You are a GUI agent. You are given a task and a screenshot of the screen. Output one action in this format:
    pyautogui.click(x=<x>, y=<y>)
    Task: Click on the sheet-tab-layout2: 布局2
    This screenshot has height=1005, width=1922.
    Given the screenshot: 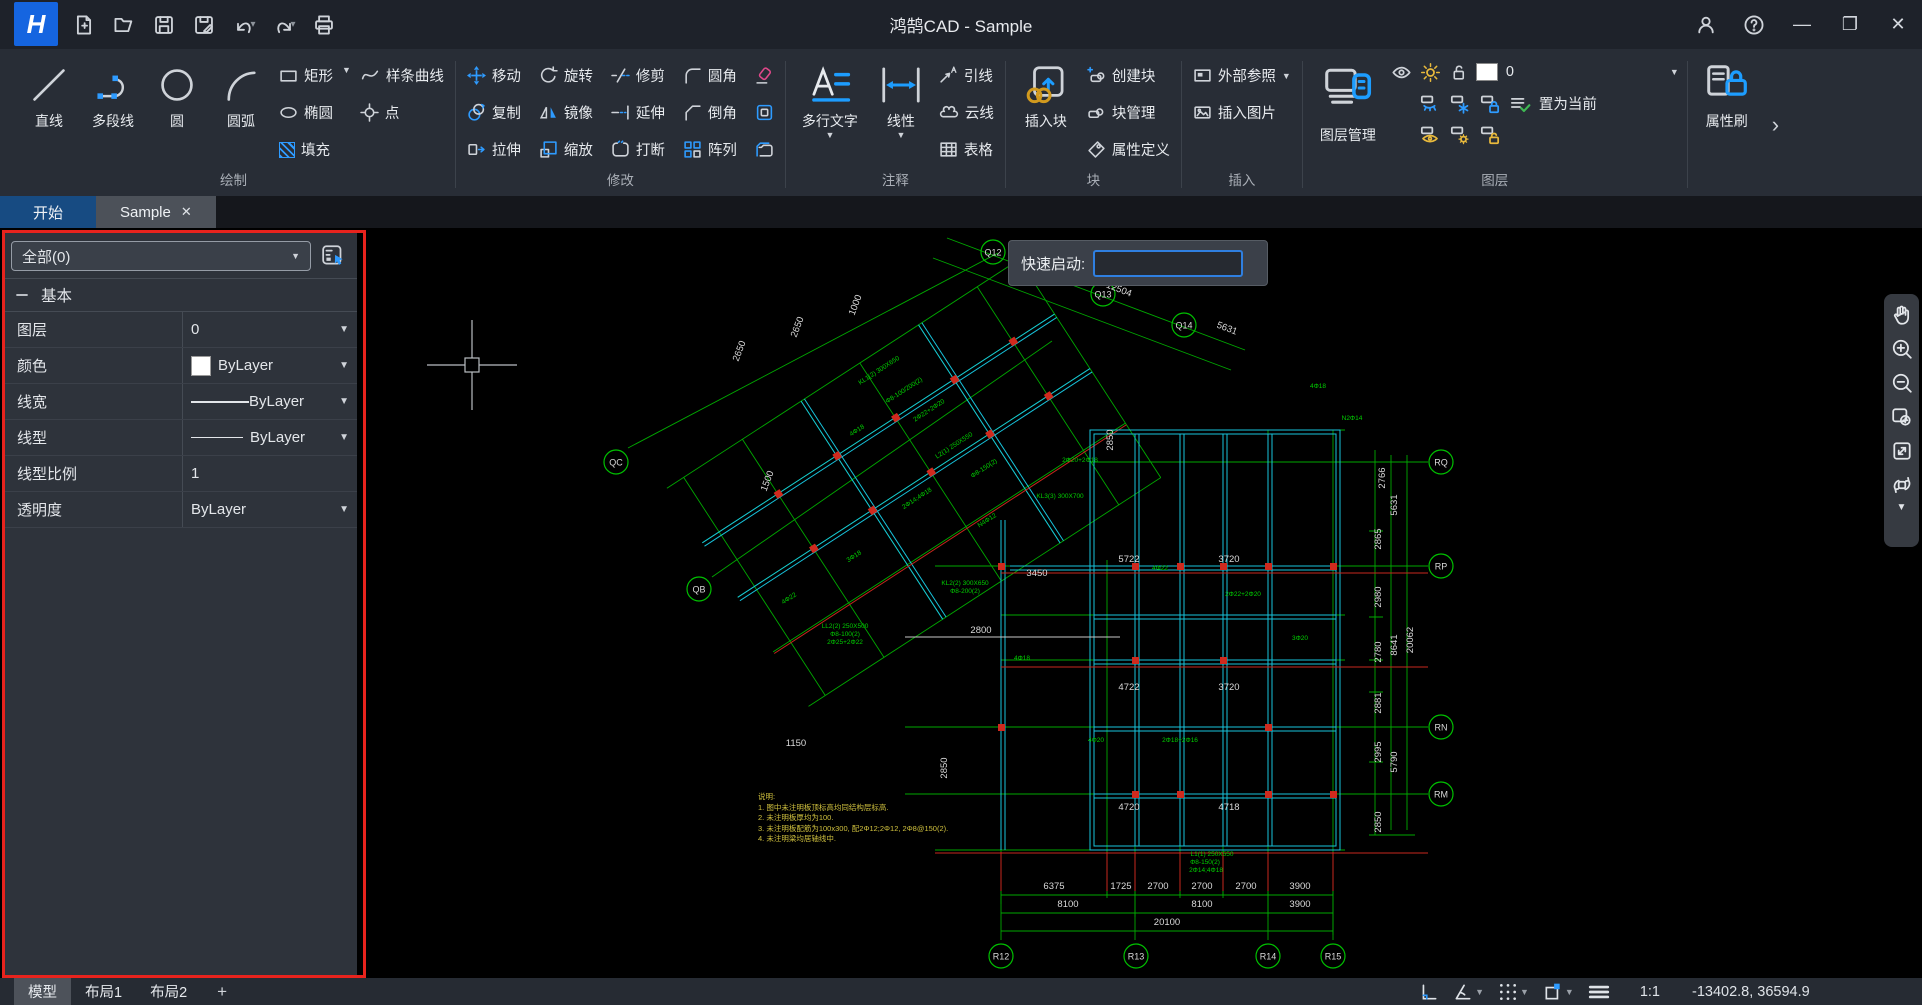 What is the action you would take?
    pyautogui.click(x=168, y=991)
    